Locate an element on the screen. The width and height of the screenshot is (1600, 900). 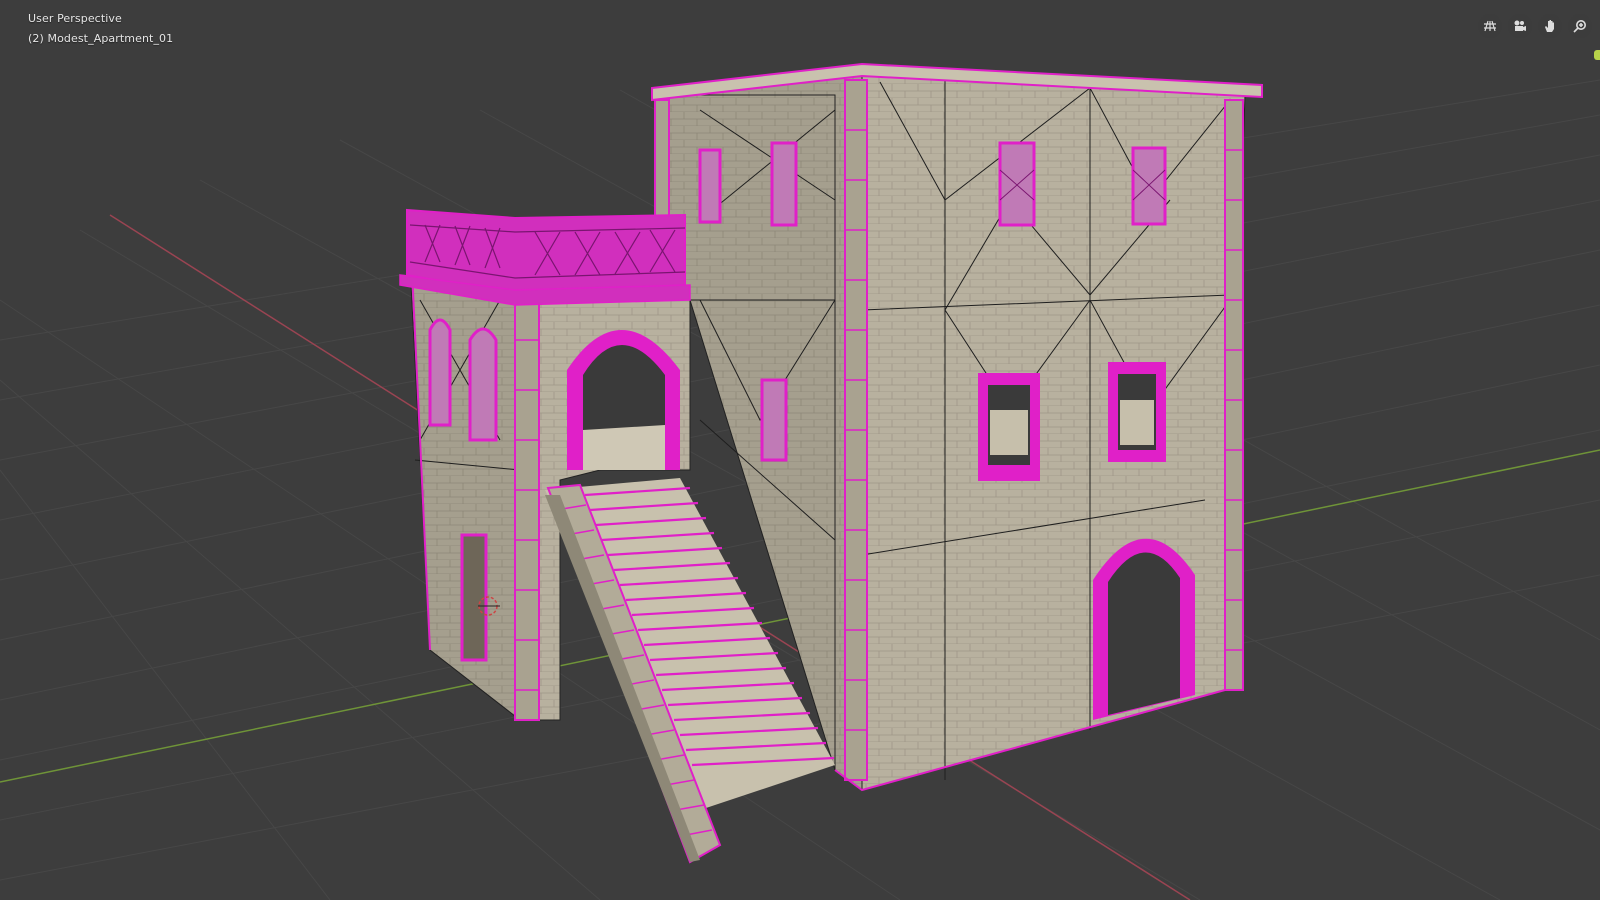
navigation-gizmo is located at coordinates (1535, 26).